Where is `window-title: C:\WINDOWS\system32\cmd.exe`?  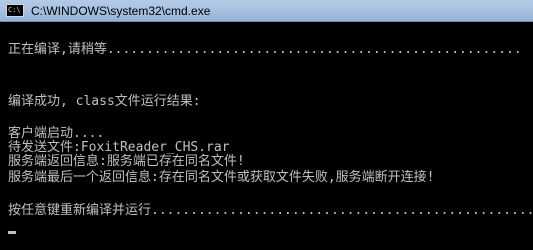
window-title: C:\WINDOWS\system32\cmd.exe is located at coordinates (121, 11).